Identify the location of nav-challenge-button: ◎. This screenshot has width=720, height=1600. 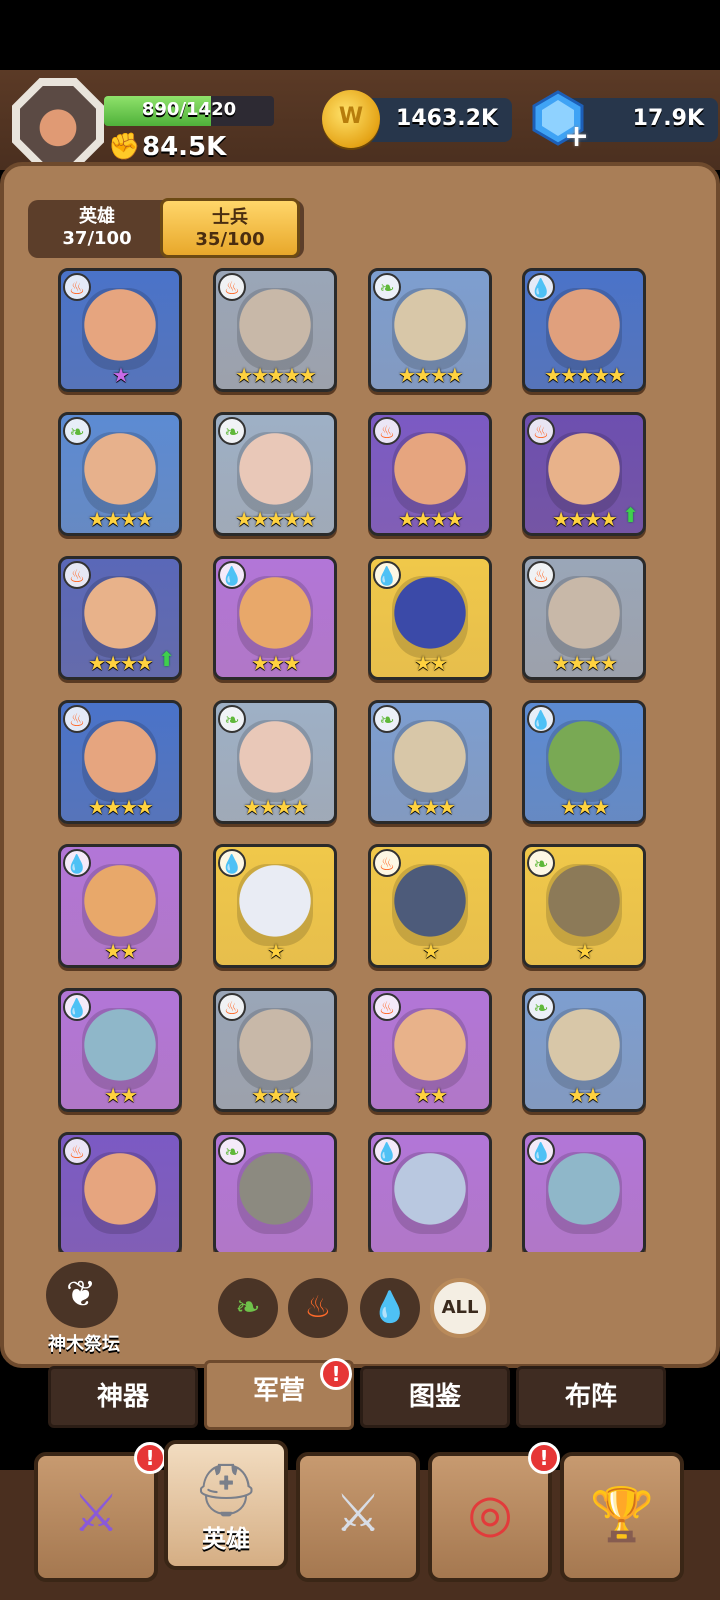
(490, 1517).